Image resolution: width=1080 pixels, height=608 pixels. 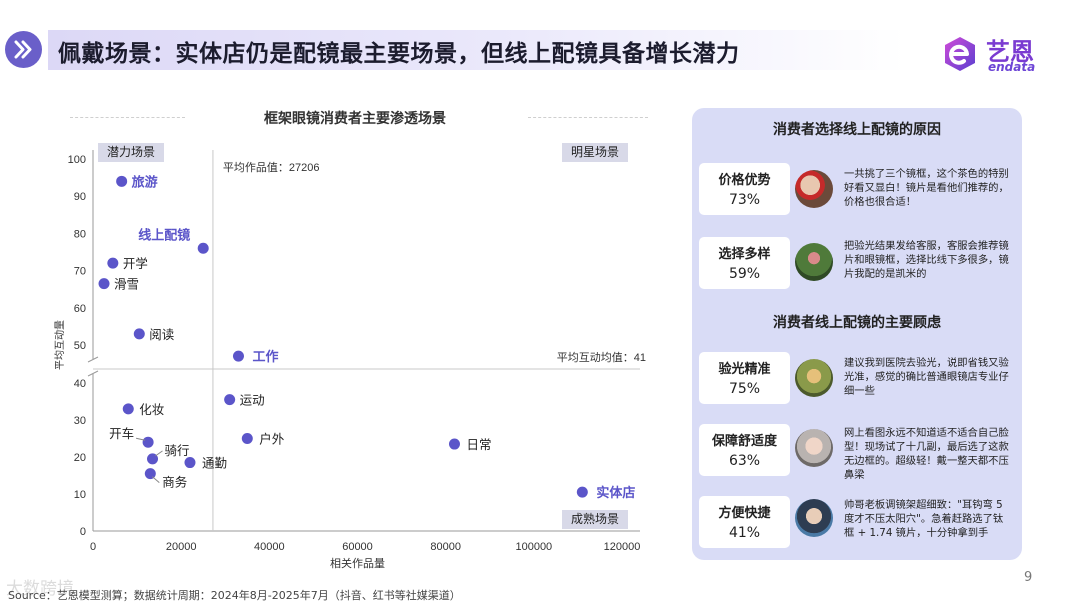 I want to click on y-tick-label: 60, so click(x=80, y=309).